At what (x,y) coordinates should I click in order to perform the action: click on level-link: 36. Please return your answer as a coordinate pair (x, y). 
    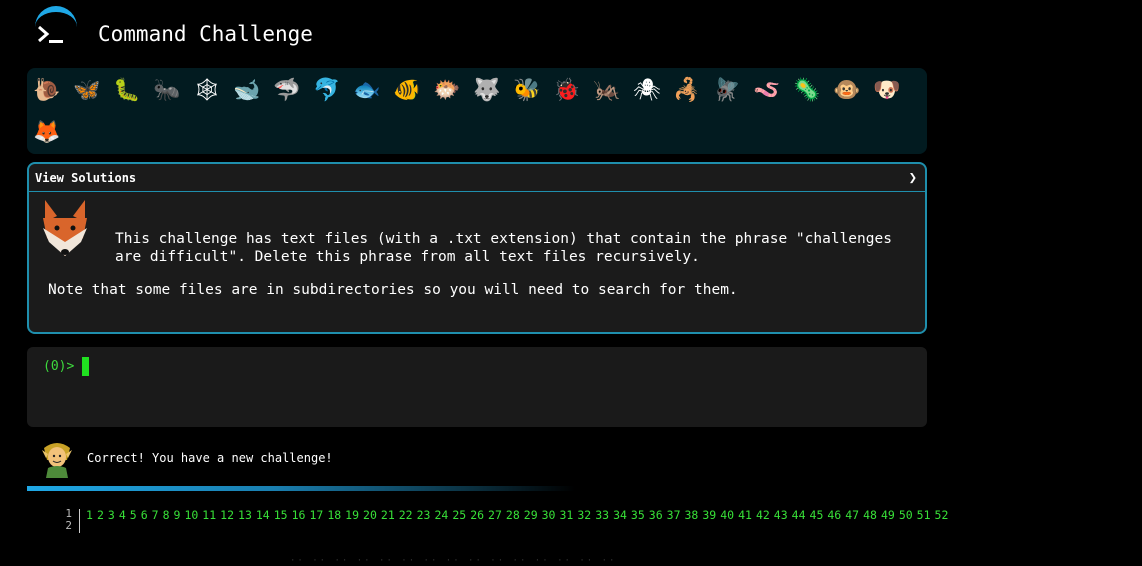
    Looking at the image, I should click on (656, 515).